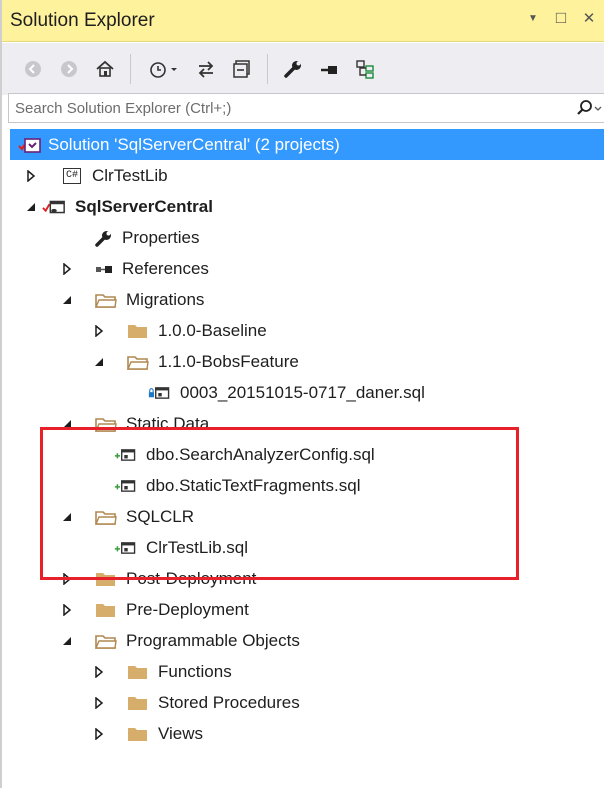 The width and height of the screenshot is (604, 788). What do you see at coordinates (195, 671) in the screenshot?
I see `tree-item-label: Functions` at bounding box center [195, 671].